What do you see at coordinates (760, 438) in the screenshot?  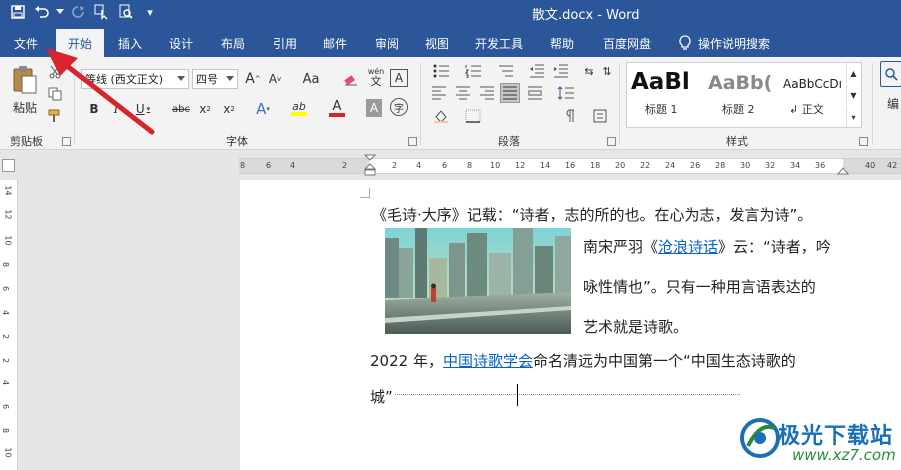 I see `watermark-logo-icon` at bounding box center [760, 438].